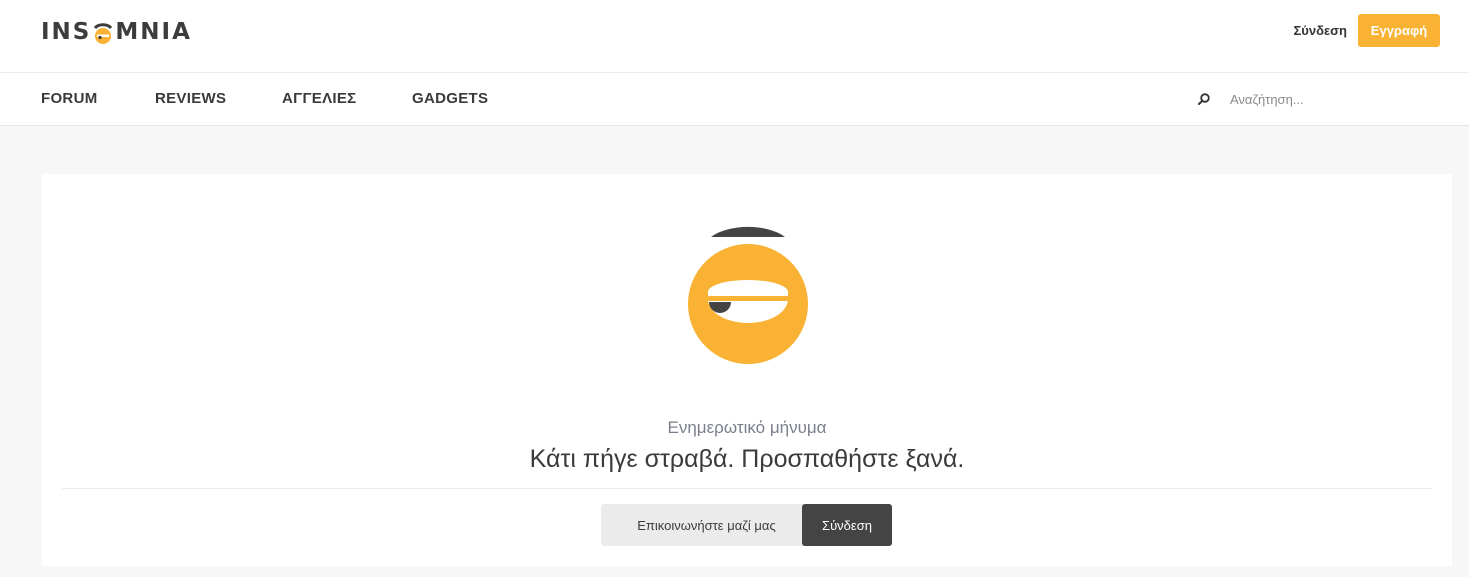 This screenshot has width=1469, height=577. I want to click on nav-item-forum: FORUM, so click(69, 99).